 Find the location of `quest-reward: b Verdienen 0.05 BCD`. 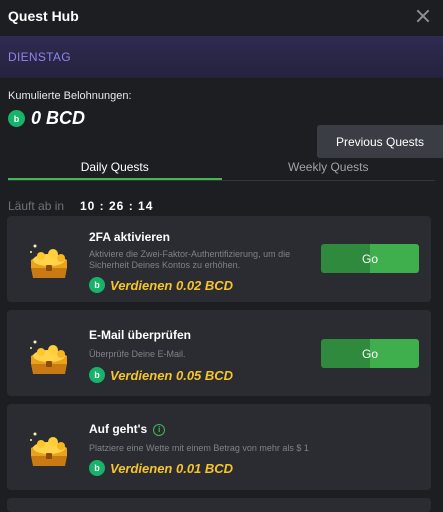

quest-reward: b Verdienen 0.05 BCD is located at coordinates (161, 375).